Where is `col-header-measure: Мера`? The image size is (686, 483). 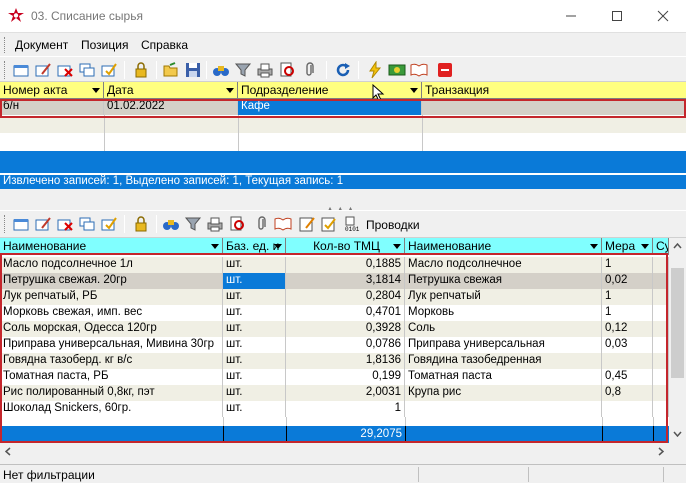 col-header-measure: Мера is located at coordinates (627, 246).